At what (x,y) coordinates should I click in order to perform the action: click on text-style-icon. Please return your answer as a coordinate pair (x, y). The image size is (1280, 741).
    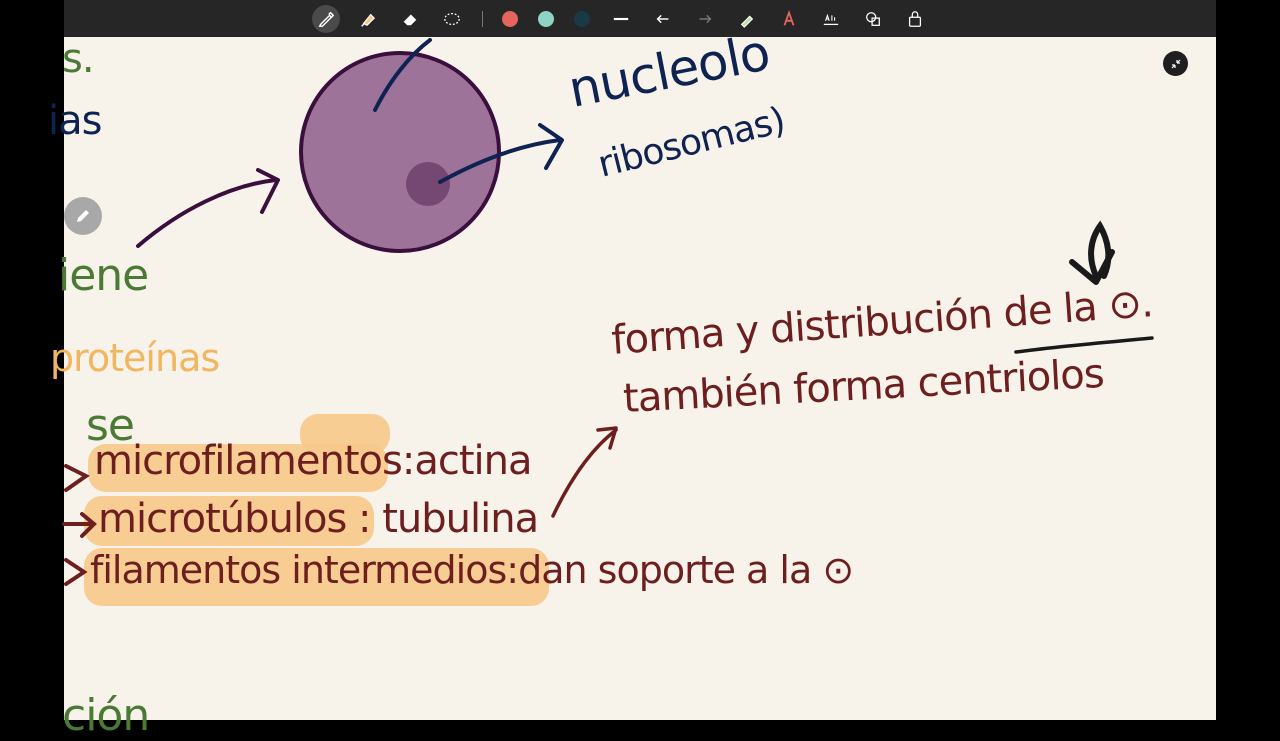
    Looking at the image, I should click on (788, 17).